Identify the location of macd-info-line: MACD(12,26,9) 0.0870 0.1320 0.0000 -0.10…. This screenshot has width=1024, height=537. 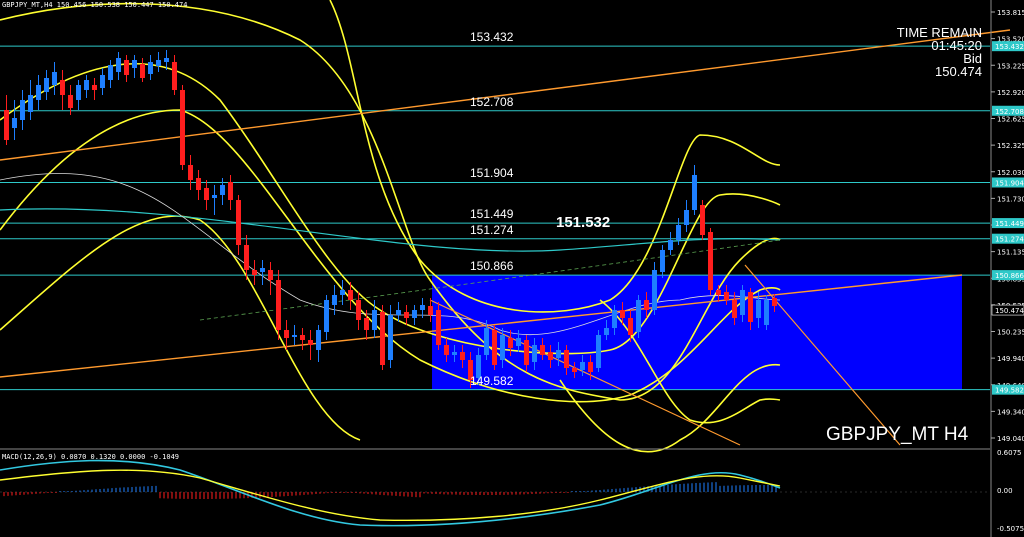
(91, 457).